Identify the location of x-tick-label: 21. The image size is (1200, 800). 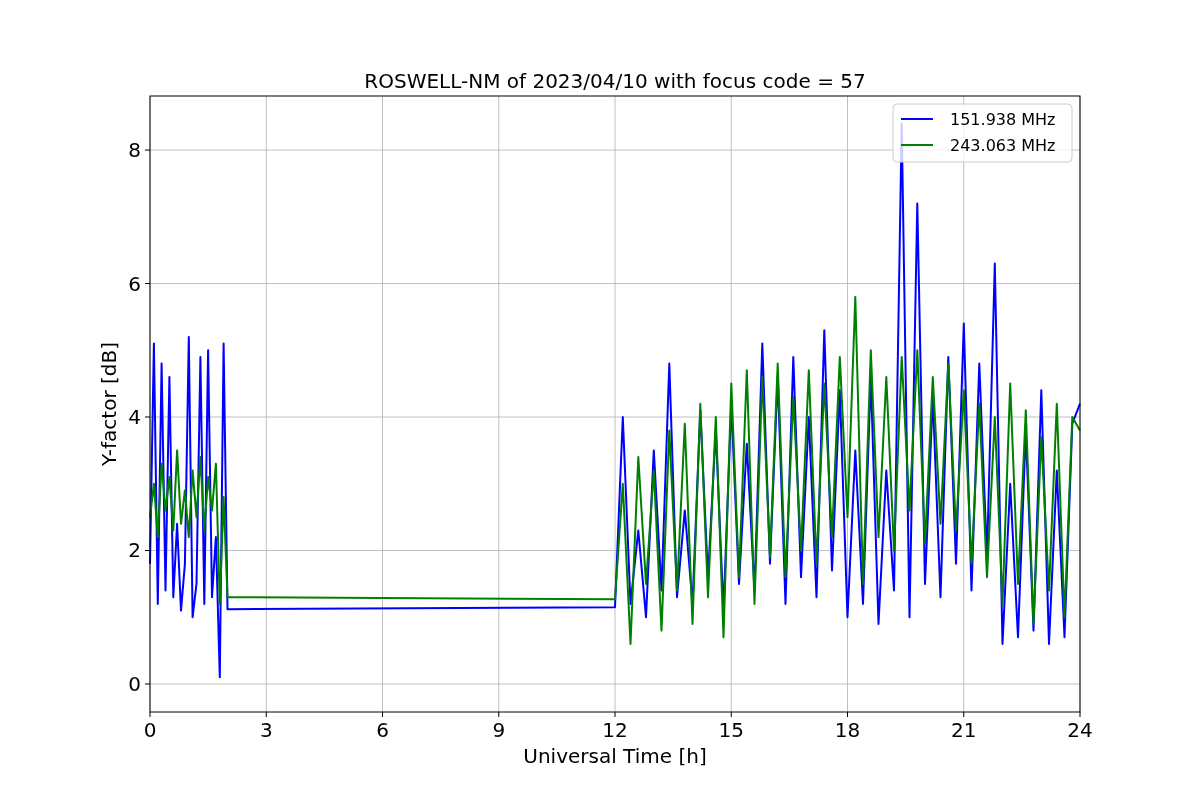
(964, 730).